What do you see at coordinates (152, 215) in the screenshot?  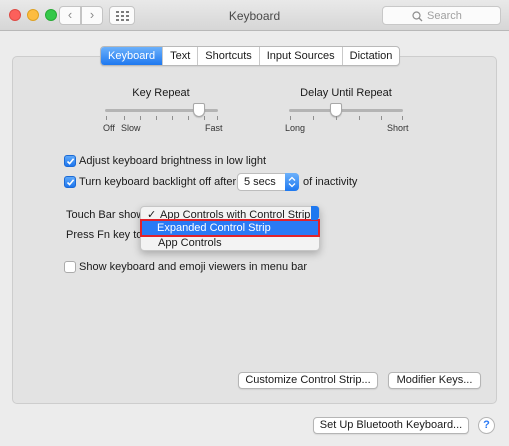 I see `checkmark-icon: ✓` at bounding box center [152, 215].